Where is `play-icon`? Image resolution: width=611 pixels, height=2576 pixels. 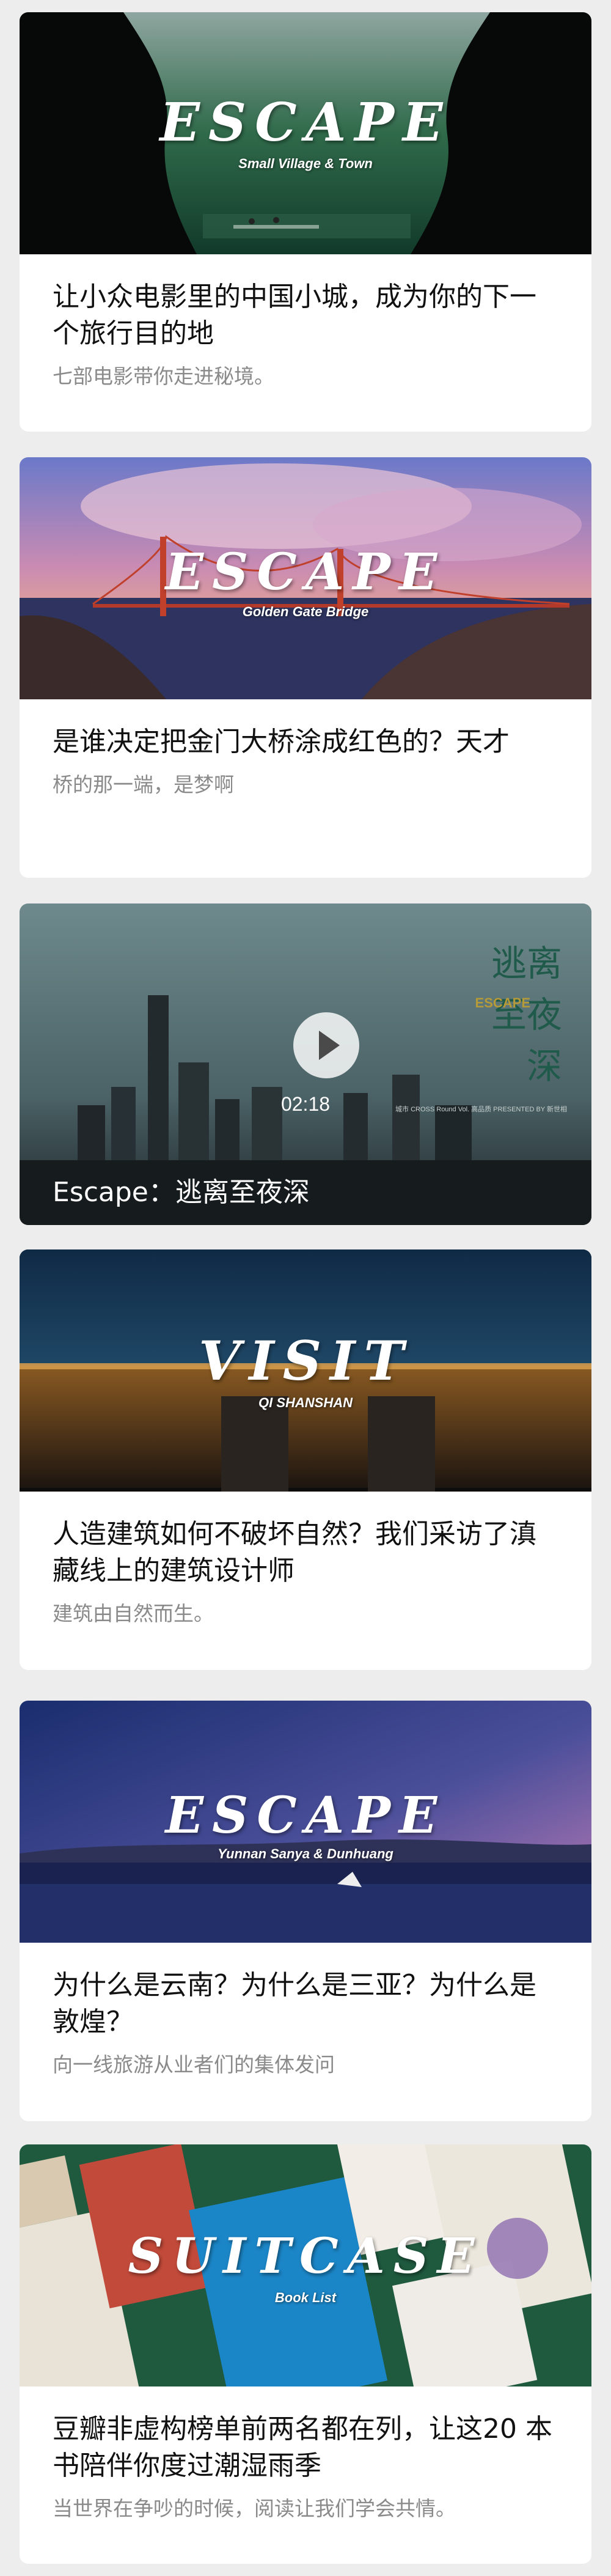 play-icon is located at coordinates (326, 1045).